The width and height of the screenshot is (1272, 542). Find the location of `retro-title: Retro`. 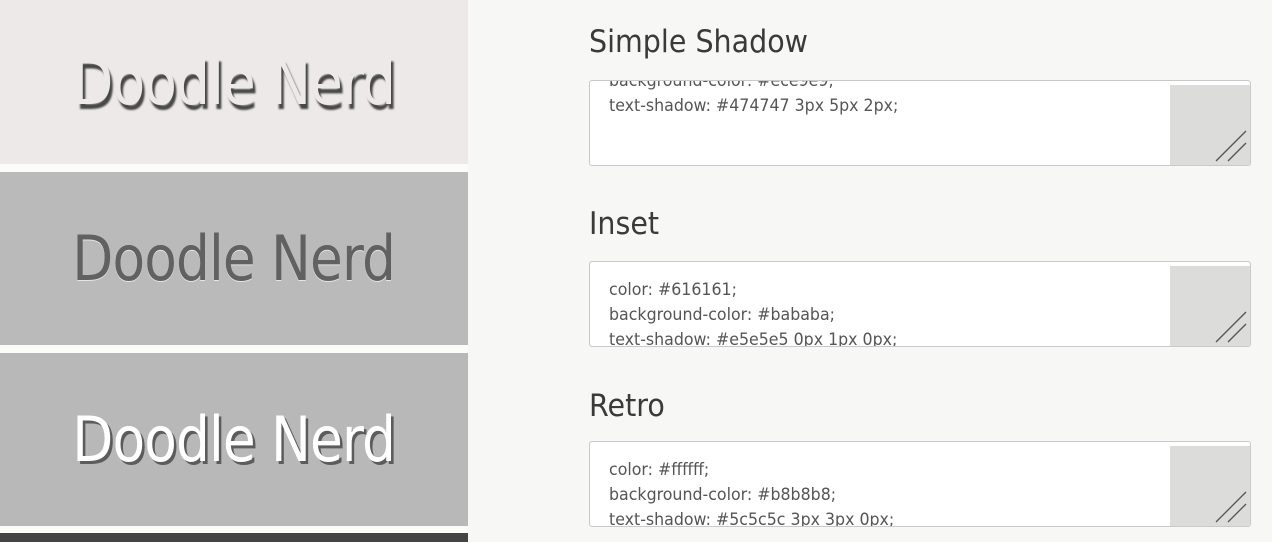

retro-title: Retro is located at coordinates (627, 406).